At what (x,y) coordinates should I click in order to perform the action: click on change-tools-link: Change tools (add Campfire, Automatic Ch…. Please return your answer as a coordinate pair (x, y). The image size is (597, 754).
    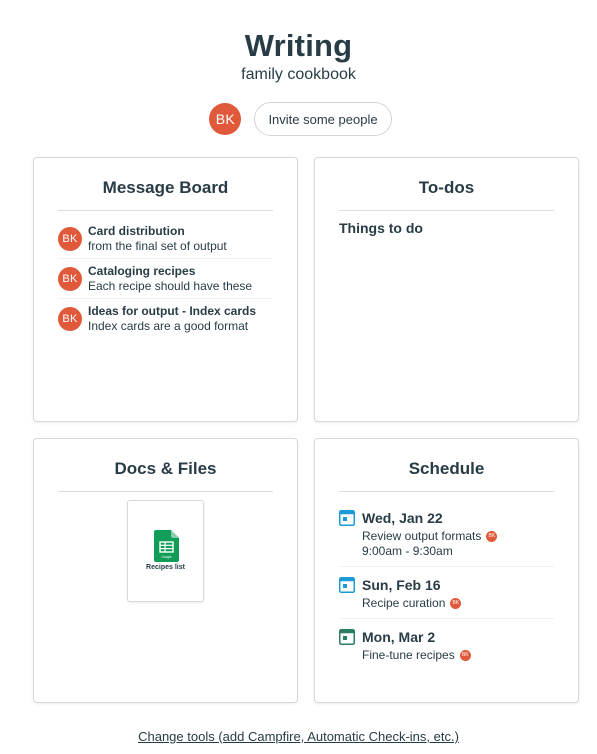
    Looking at the image, I should click on (298, 736).